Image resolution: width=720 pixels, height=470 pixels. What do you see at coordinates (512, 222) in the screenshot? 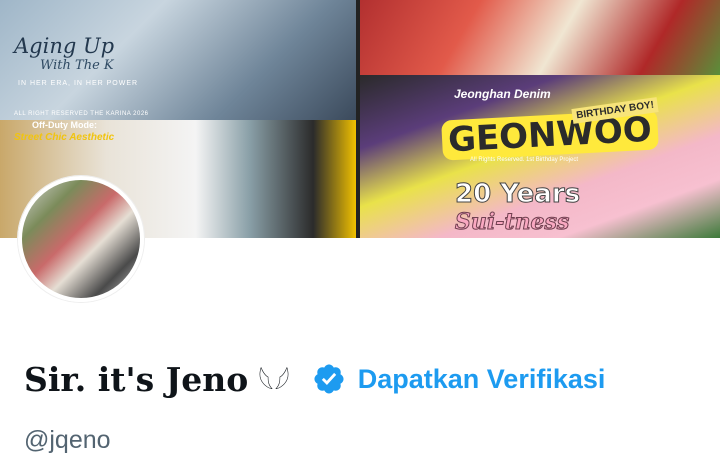
I see `banner-sub-text: Sui-tness` at bounding box center [512, 222].